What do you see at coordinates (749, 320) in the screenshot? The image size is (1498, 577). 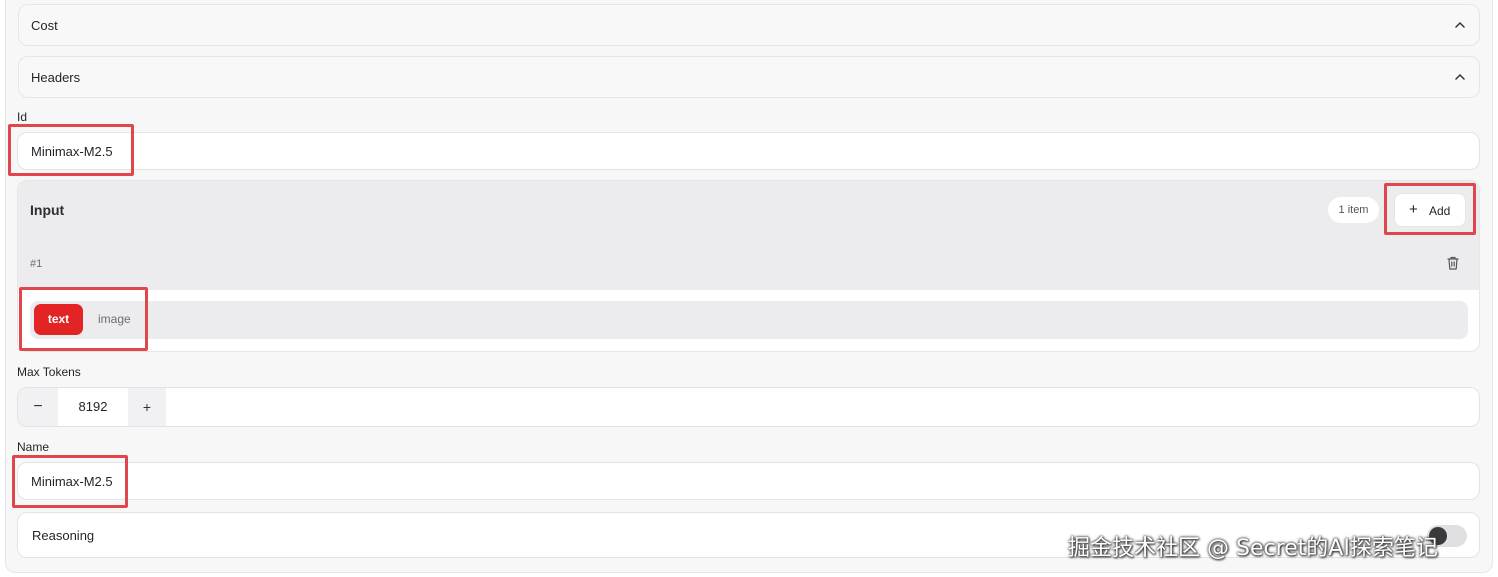 I see `input-type-segmented-control: text image` at bounding box center [749, 320].